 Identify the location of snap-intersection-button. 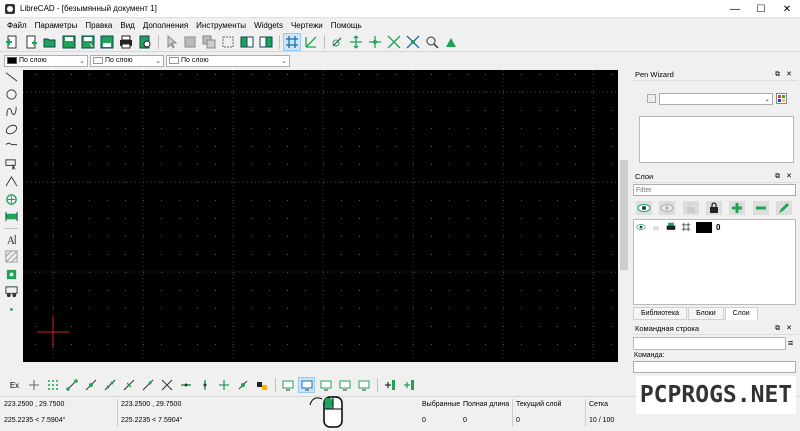
(166, 385).